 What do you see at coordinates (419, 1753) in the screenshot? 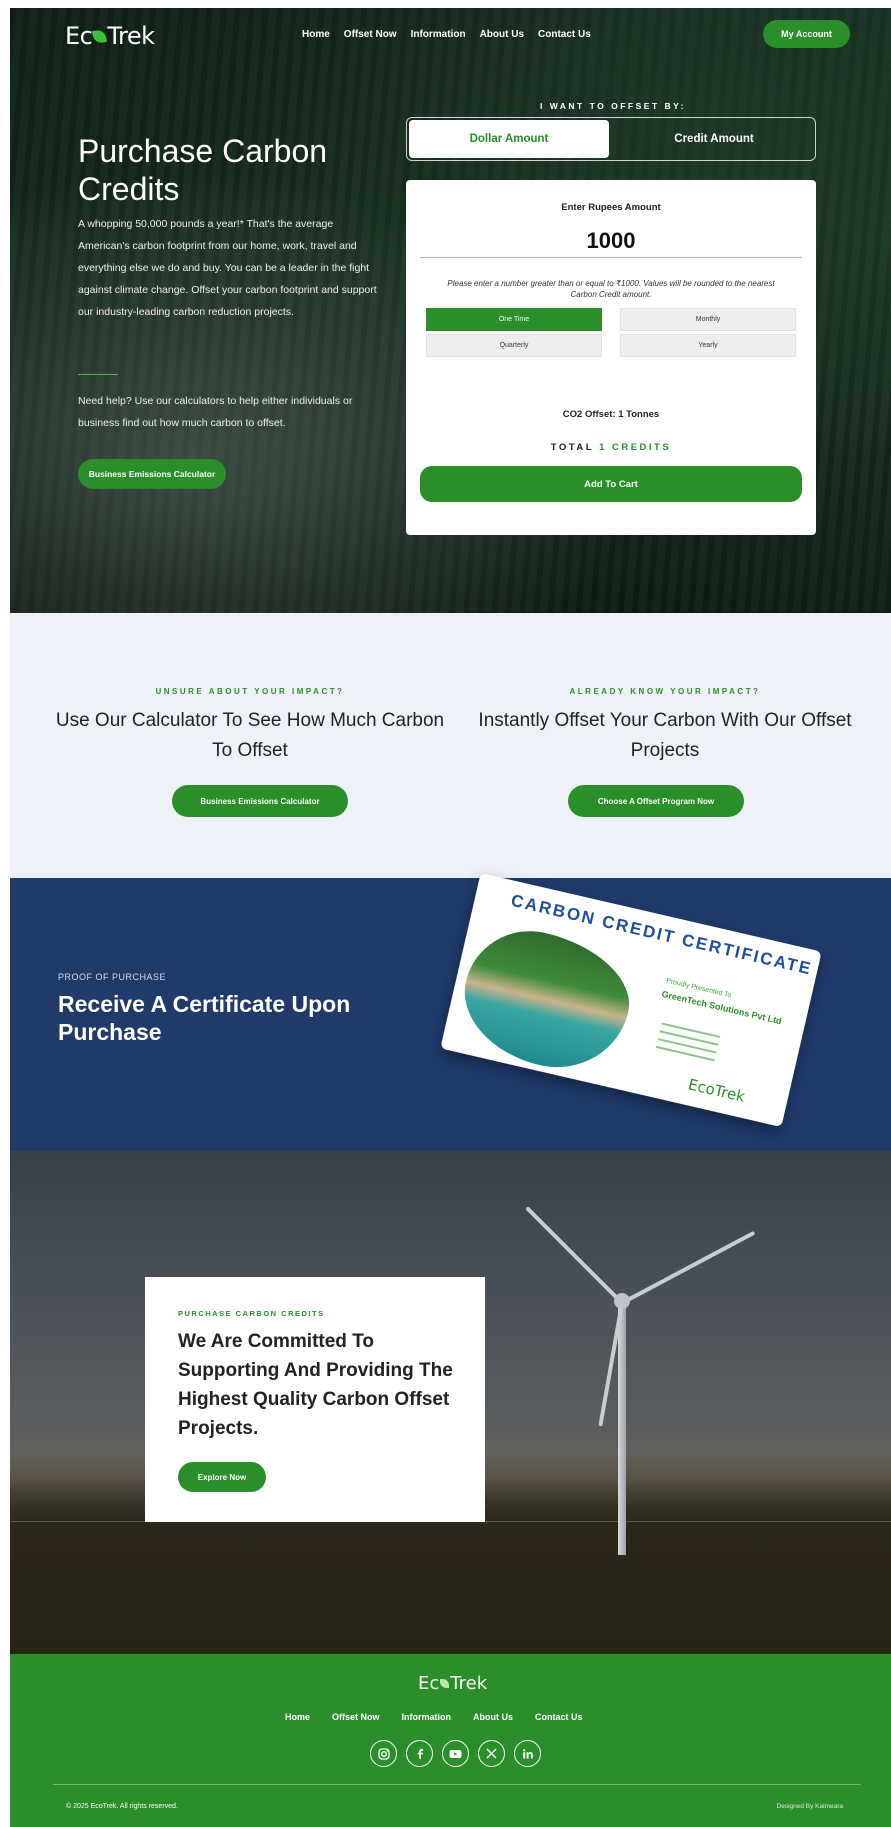
I see `facebook-icon` at bounding box center [419, 1753].